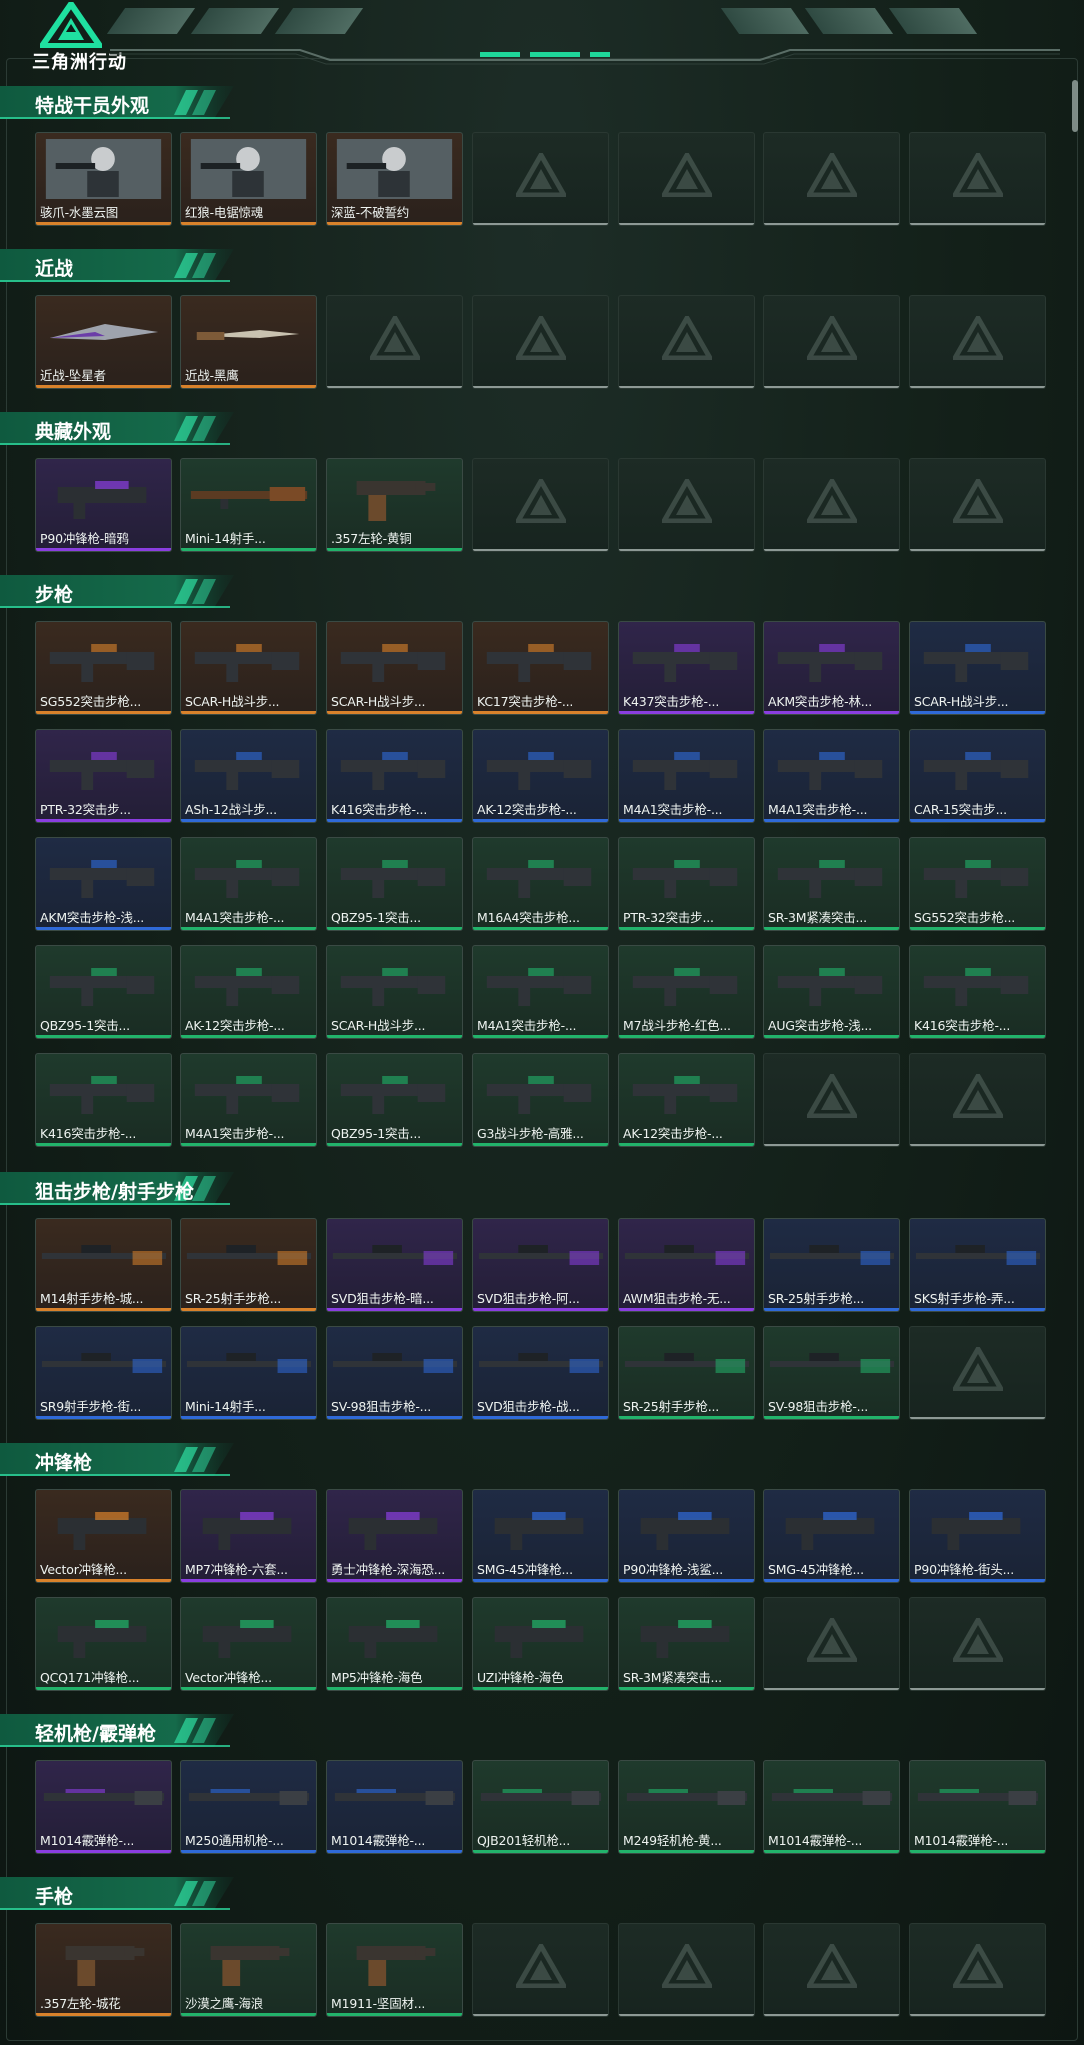 Image resolution: width=1084 pixels, height=2045 pixels. Describe the element at coordinates (248, 179) in the screenshot. I see `skin-card: 红狼-电锯惊魂` at that location.